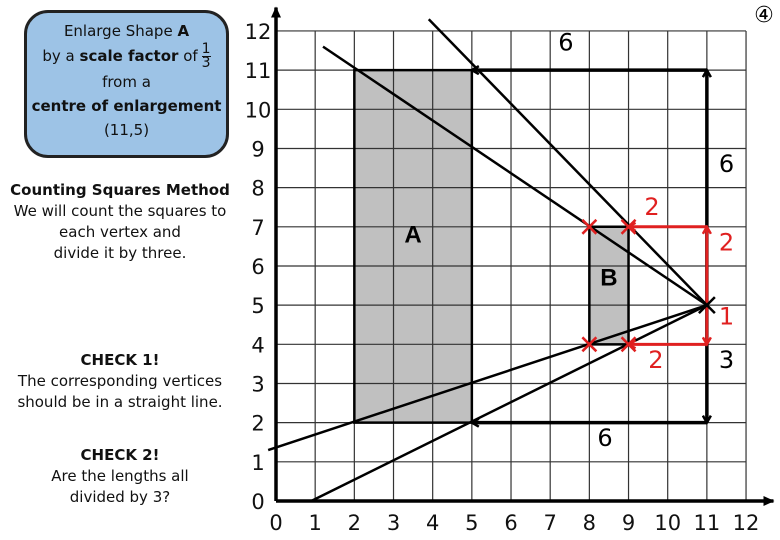 The width and height of the screenshot is (780, 540). I want to click on y-tick-label: 9, so click(257, 149).